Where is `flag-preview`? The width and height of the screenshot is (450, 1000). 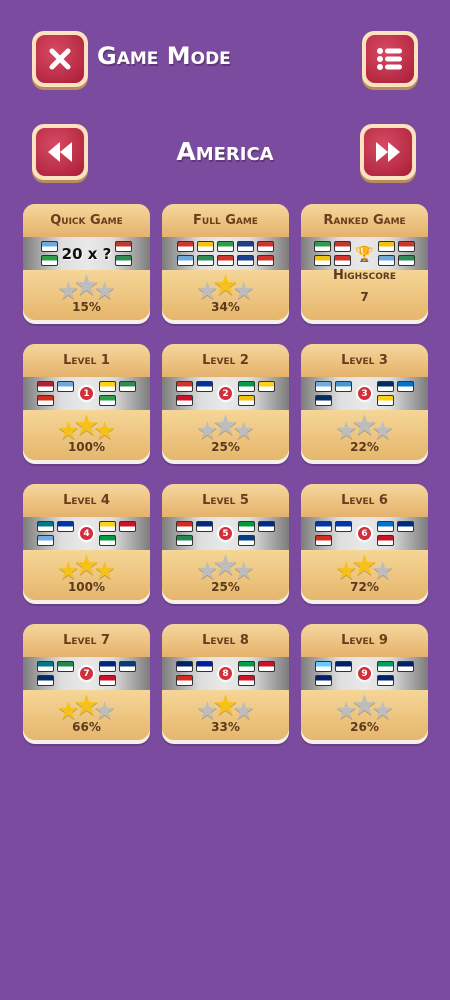
flag-preview is located at coordinates (225, 253).